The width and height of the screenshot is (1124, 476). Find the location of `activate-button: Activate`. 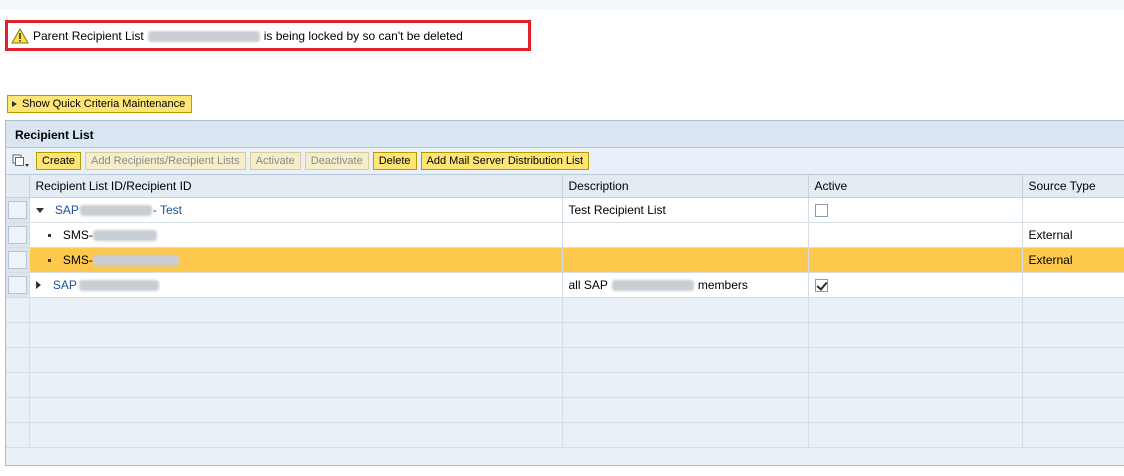

activate-button: Activate is located at coordinates (275, 161).